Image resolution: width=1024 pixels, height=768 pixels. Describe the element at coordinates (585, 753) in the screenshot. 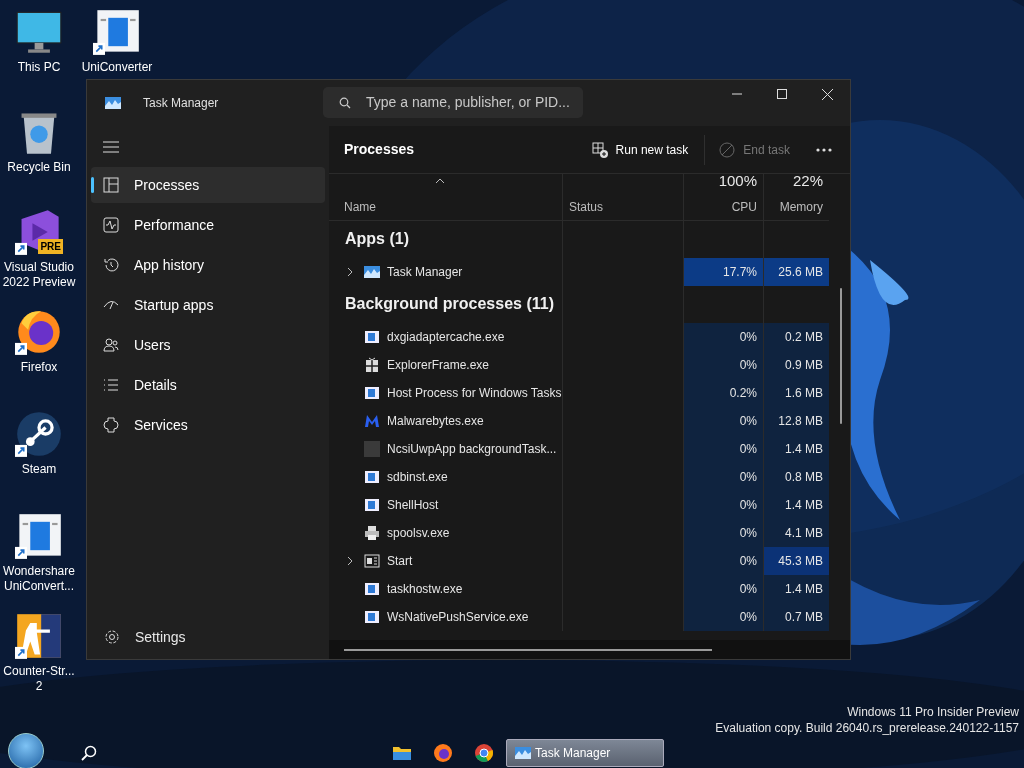

I see `taskbar-button: Task Manager` at that location.